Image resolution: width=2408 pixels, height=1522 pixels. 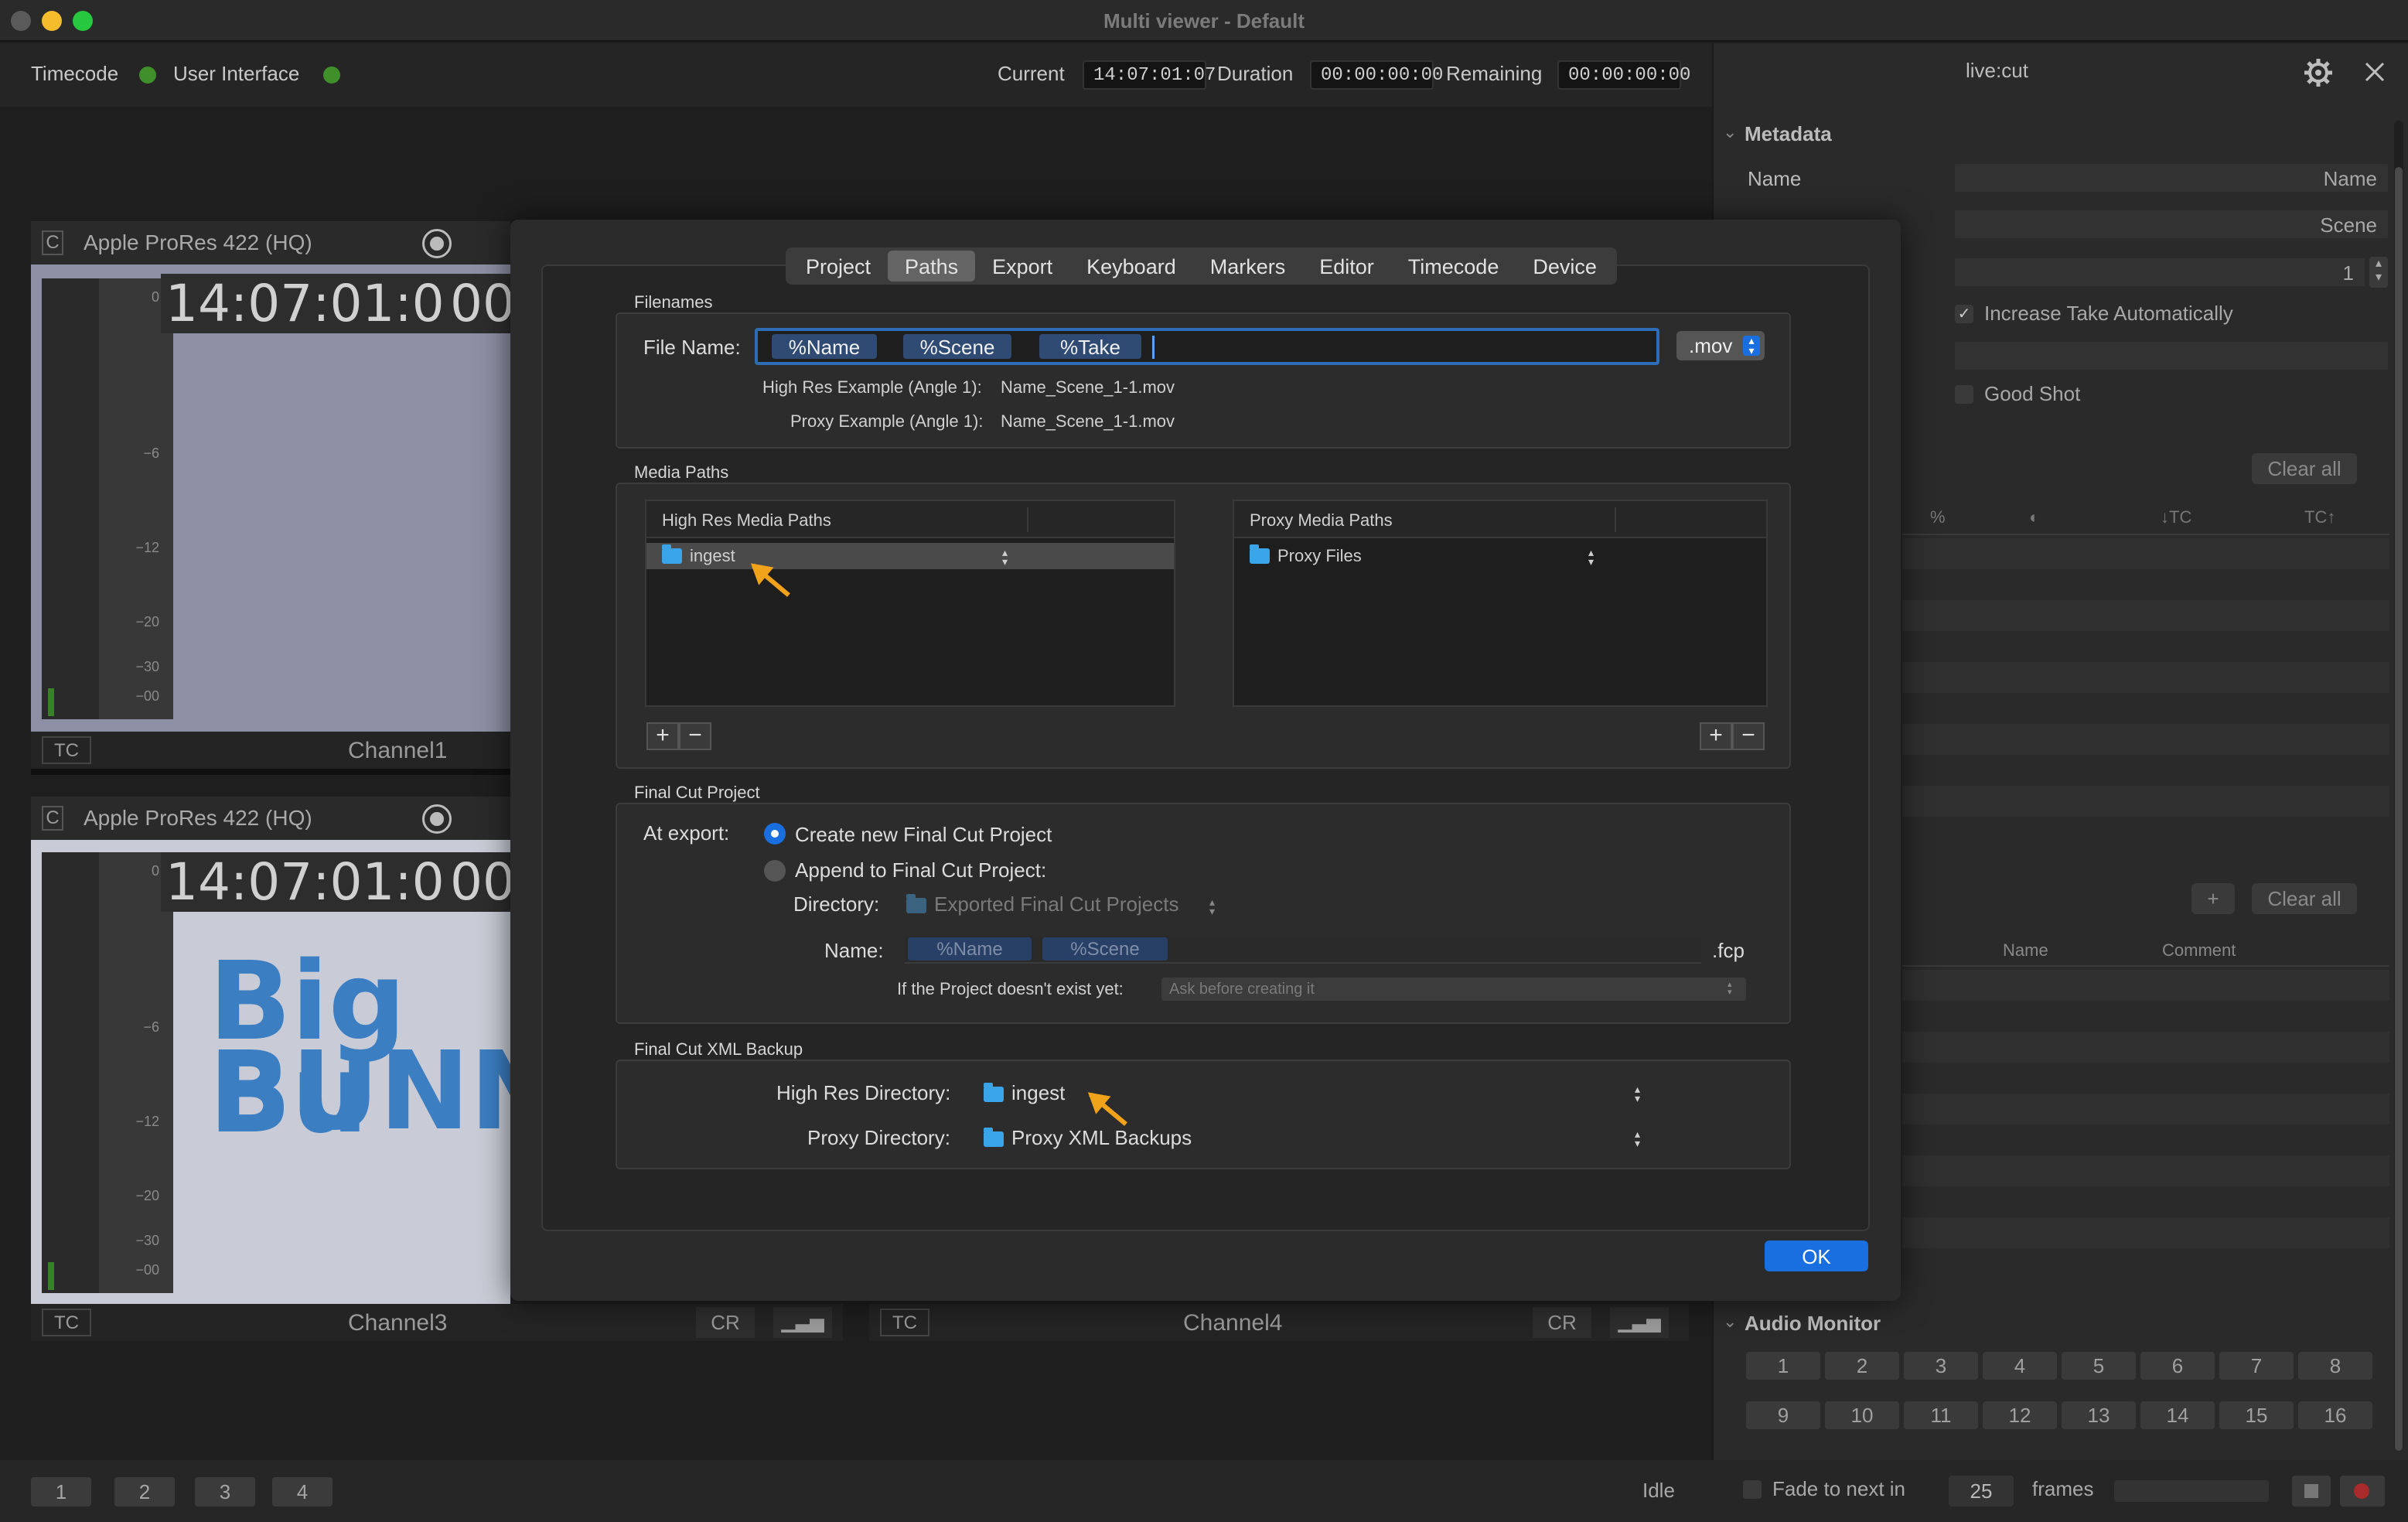 What do you see at coordinates (1090, 346) in the screenshot?
I see `filename-token: %Take` at bounding box center [1090, 346].